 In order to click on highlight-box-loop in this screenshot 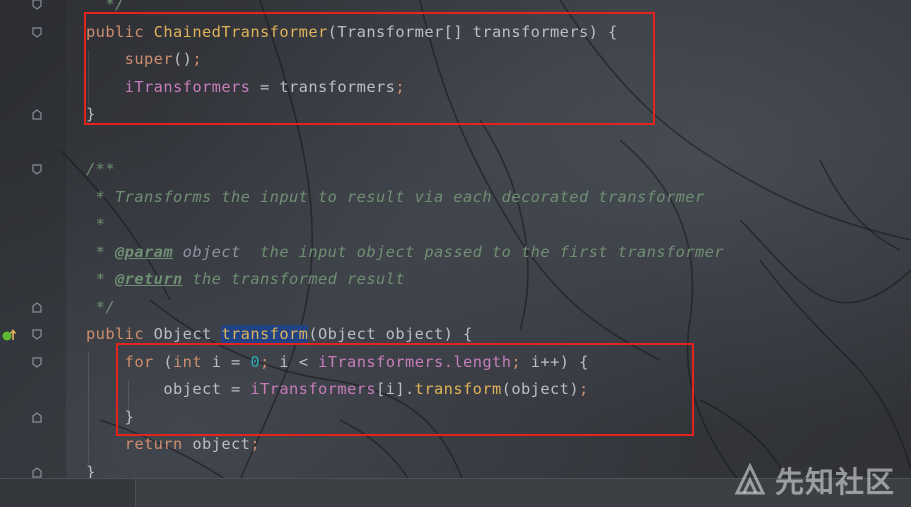, I will do `click(405, 389)`.